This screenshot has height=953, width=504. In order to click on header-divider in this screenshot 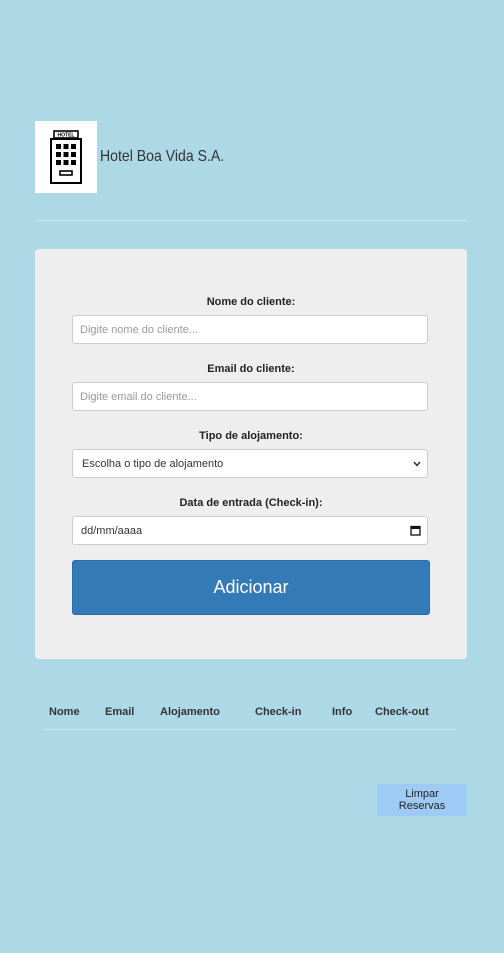, I will do `click(251, 220)`.